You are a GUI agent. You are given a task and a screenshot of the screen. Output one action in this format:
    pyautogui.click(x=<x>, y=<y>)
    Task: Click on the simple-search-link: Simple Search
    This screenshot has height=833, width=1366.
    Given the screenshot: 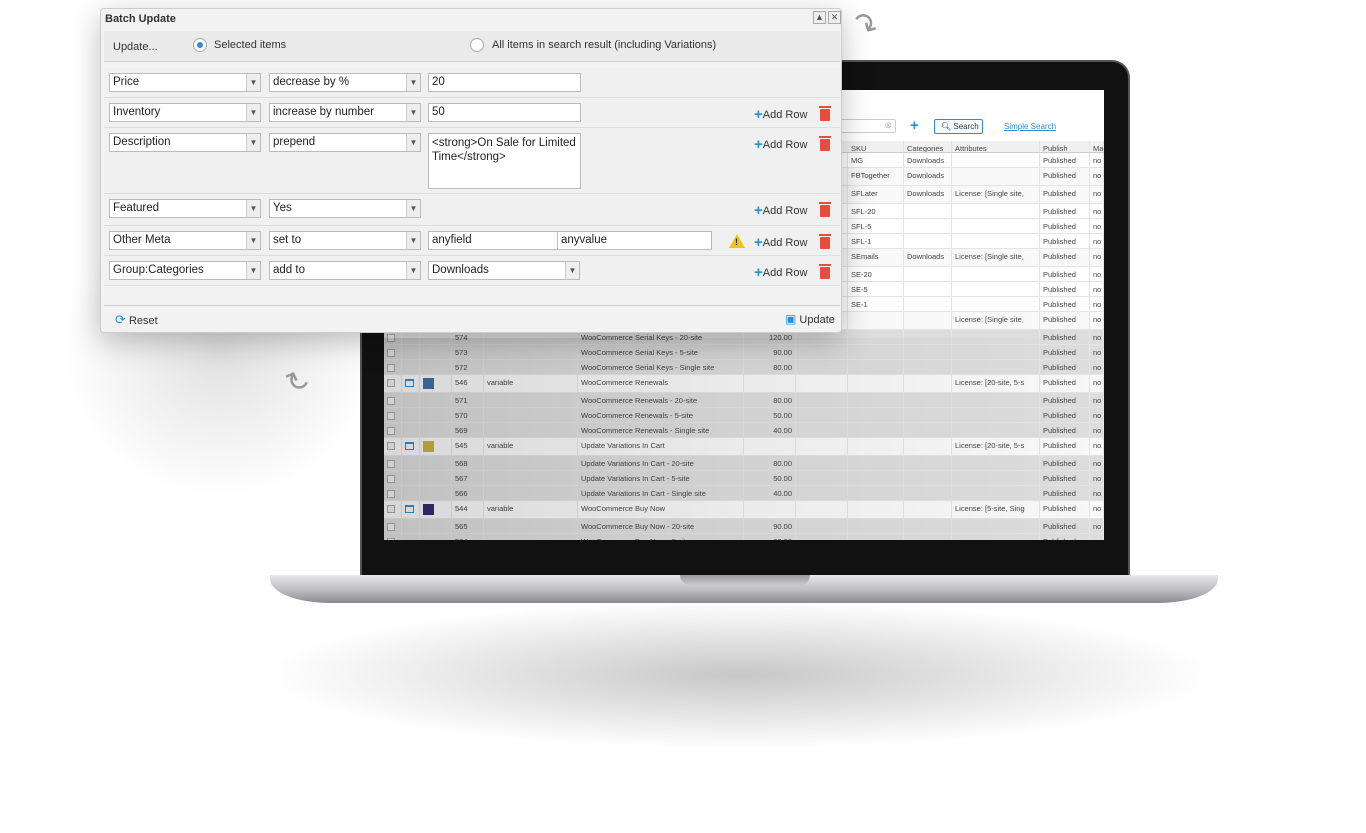 What is the action you would take?
    pyautogui.click(x=1030, y=126)
    